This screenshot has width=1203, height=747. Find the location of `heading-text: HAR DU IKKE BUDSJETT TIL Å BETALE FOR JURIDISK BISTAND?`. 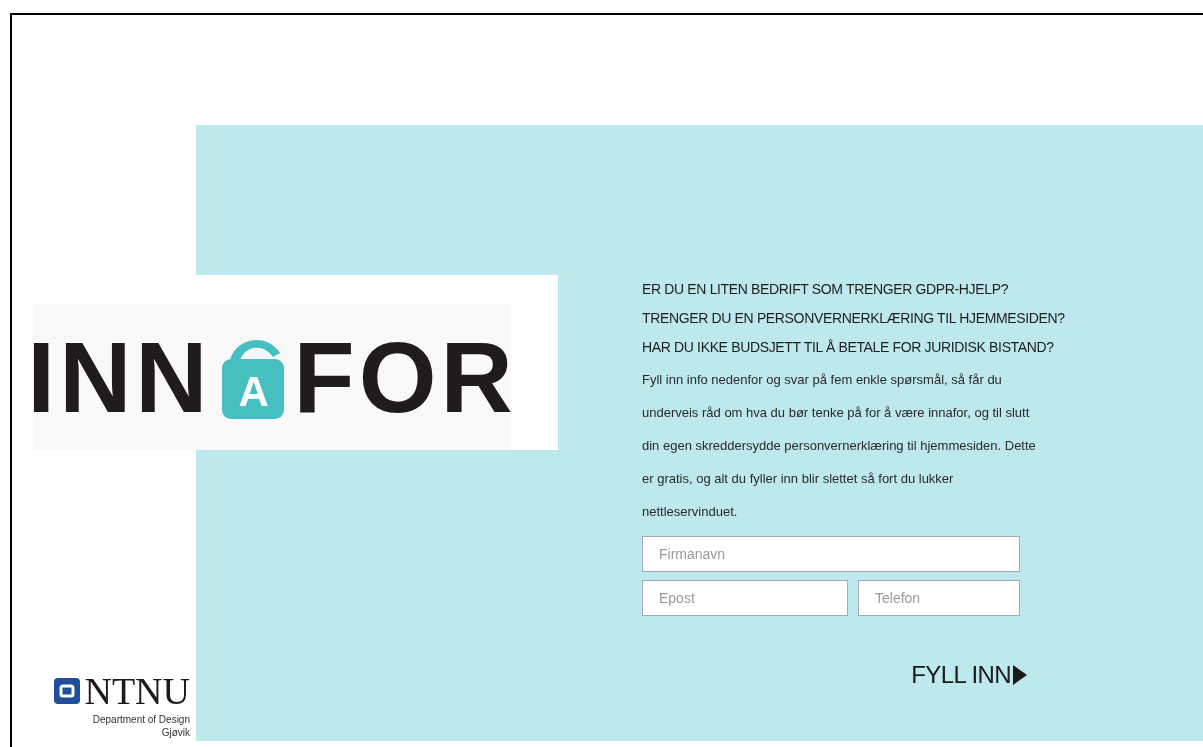

heading-text: HAR DU IKKE BUDSJETT TIL Å BETALE FOR JURIDISK BISTAND? is located at coordinates (848, 347).